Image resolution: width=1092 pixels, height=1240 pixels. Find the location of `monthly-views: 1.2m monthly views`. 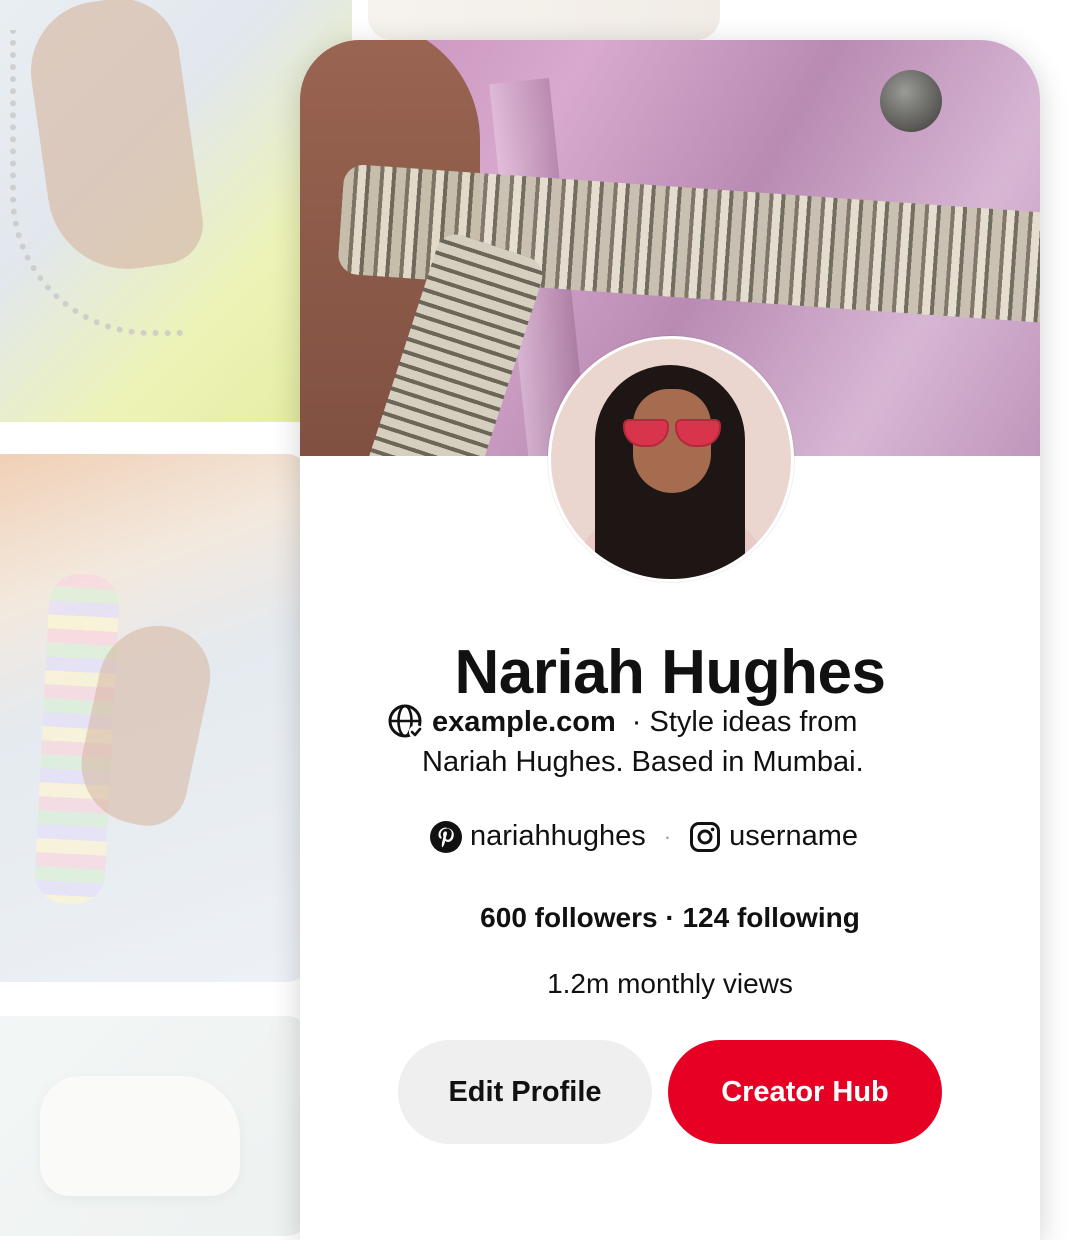

monthly-views: 1.2m monthly views is located at coordinates (670, 983).